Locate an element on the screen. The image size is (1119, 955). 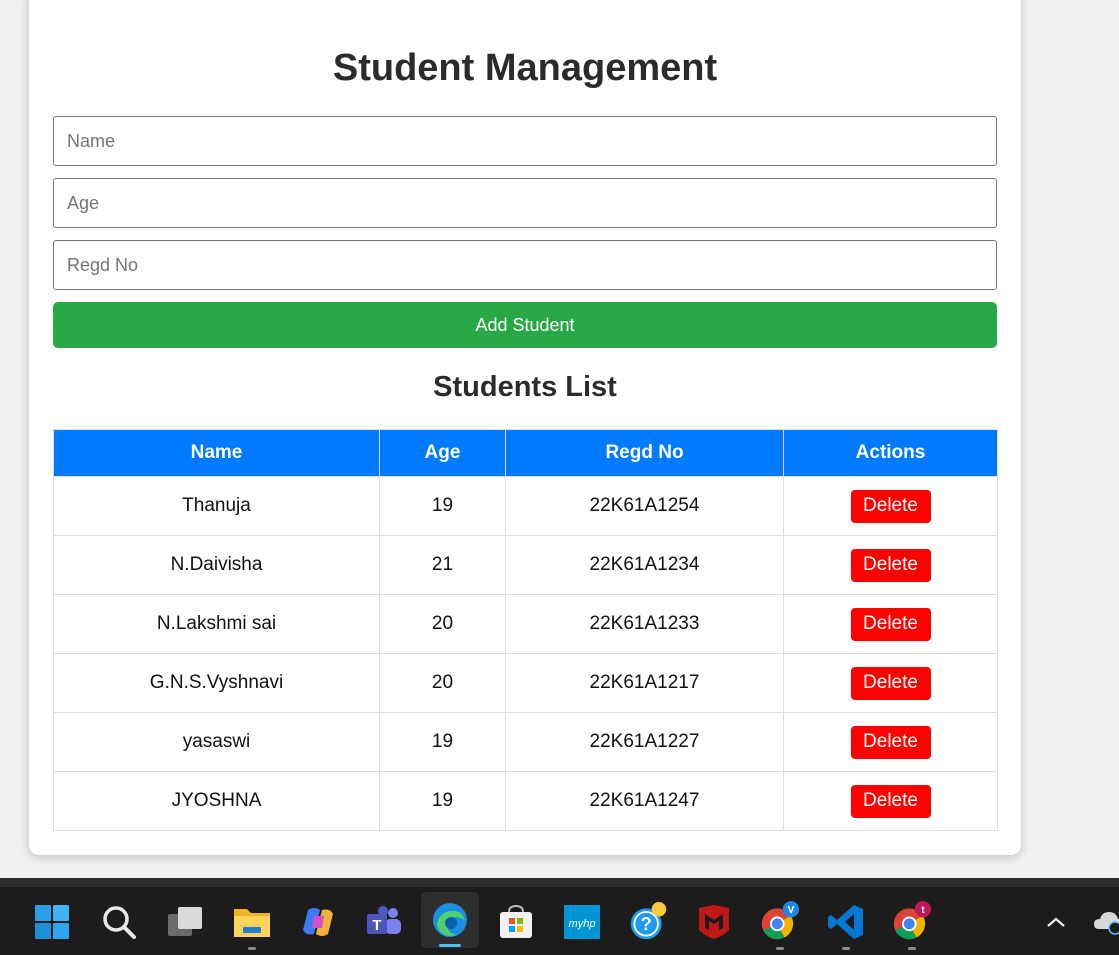
page-title: Student Management is located at coordinates (525, 68).